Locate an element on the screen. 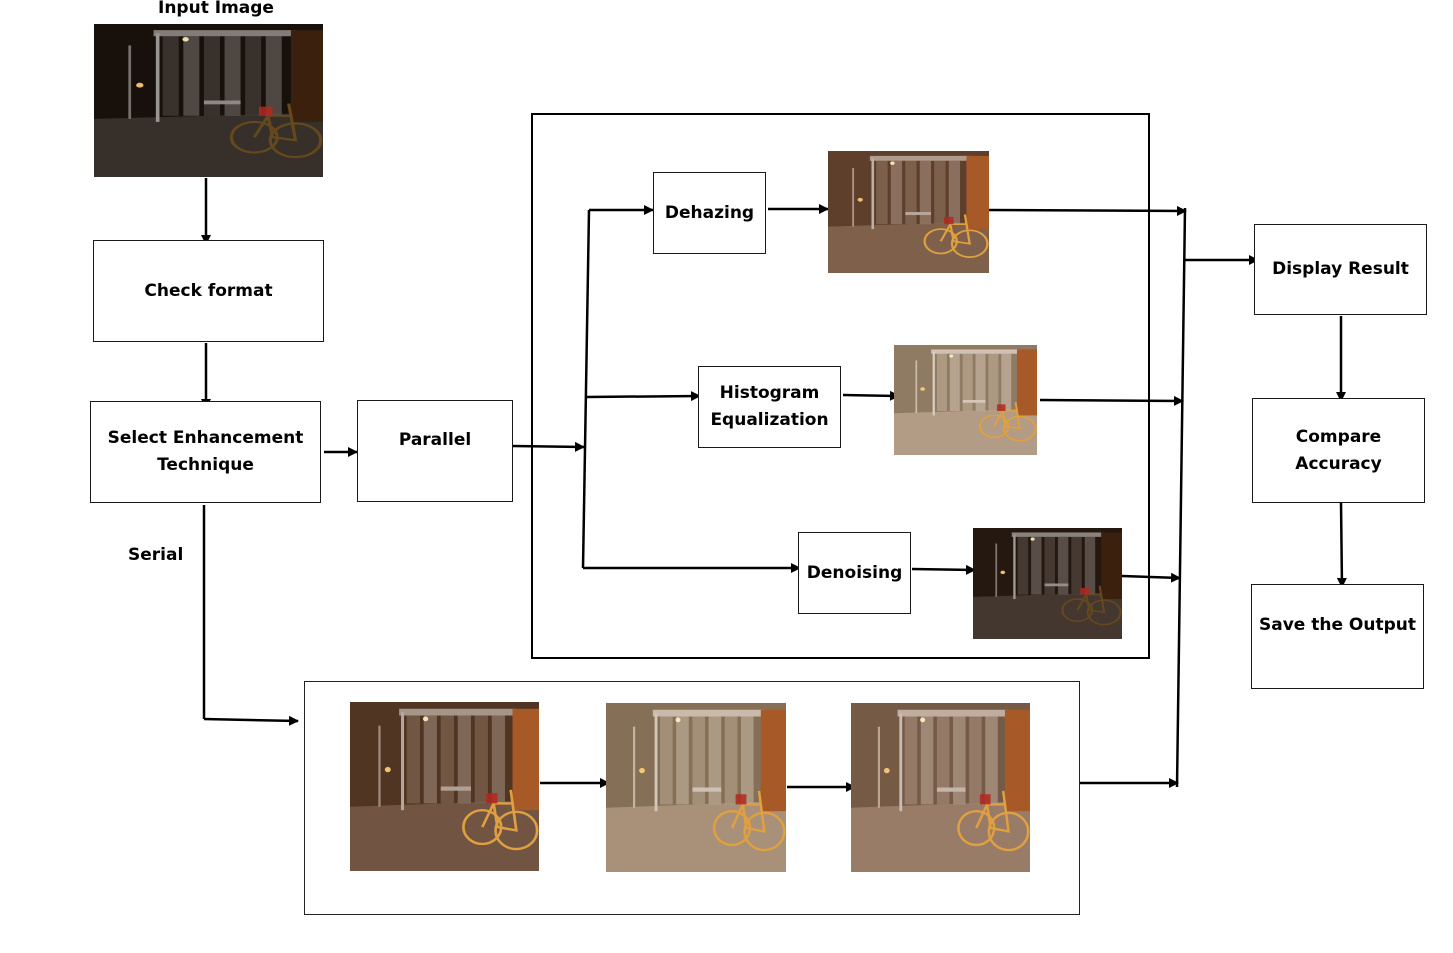  check-format-step: Check format is located at coordinates (208, 291).